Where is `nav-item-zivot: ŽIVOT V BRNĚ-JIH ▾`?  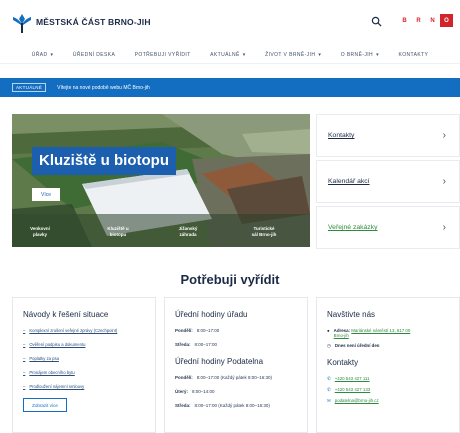 nav-item-zivot: ŽIVOT V BRNĚ-JIH ▾ is located at coordinates (293, 55).